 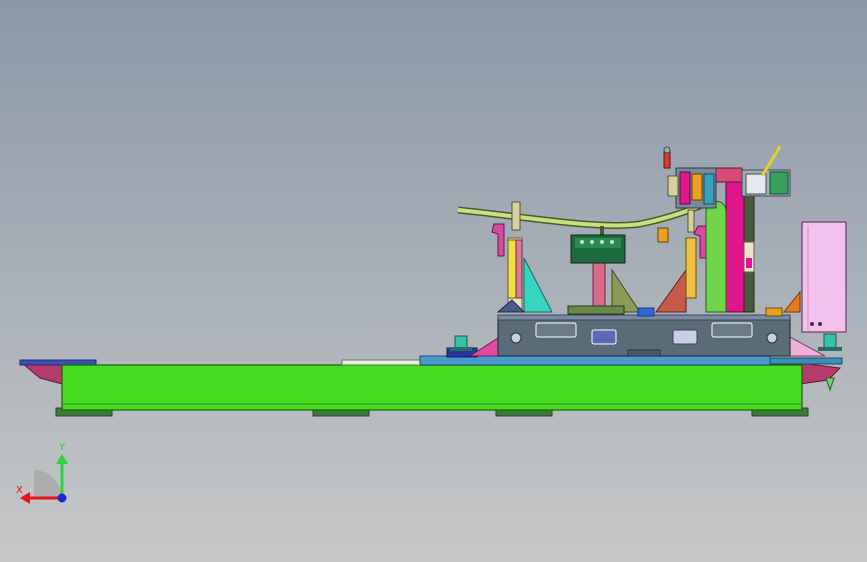 I want to click on triad-graphic, so click(x=44, y=479).